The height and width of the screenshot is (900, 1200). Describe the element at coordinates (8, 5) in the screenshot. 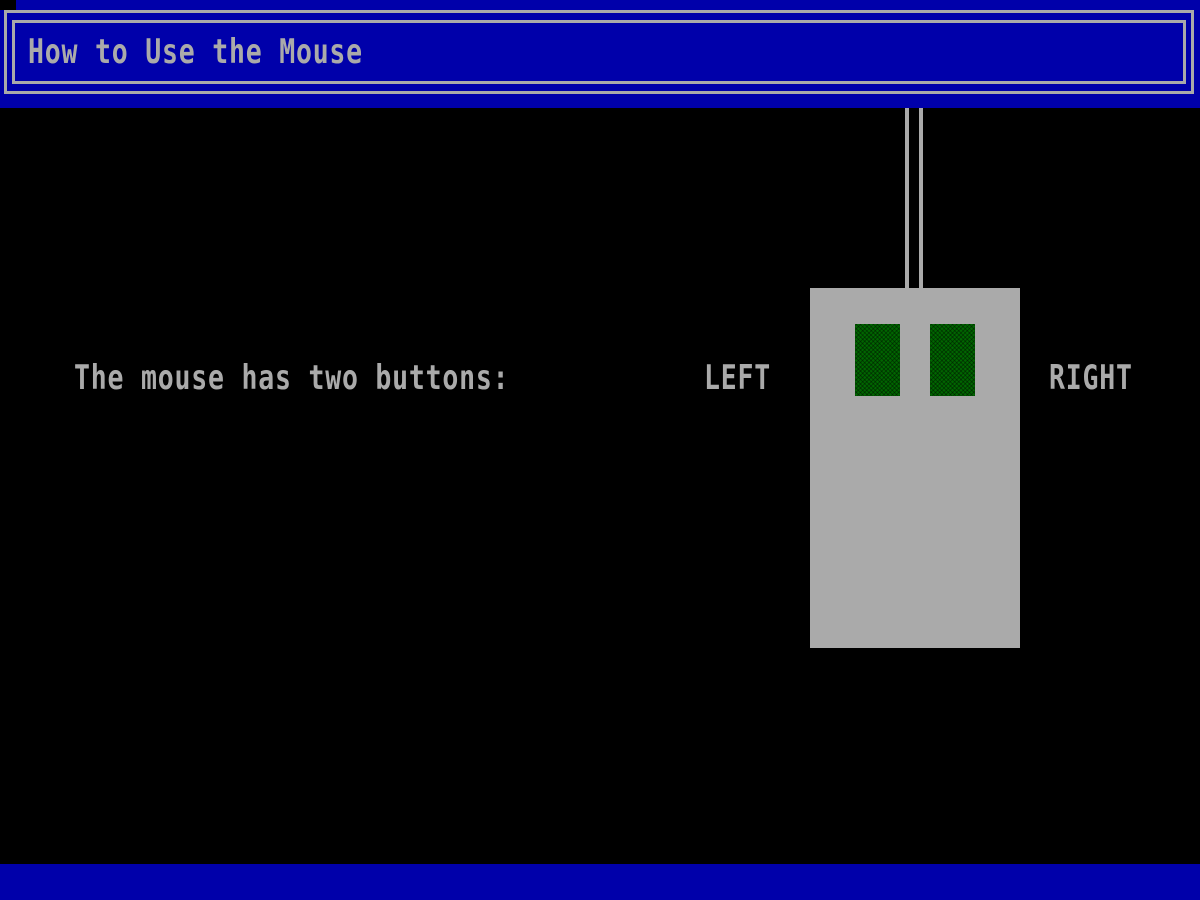

I see `title-bar-corner` at that location.